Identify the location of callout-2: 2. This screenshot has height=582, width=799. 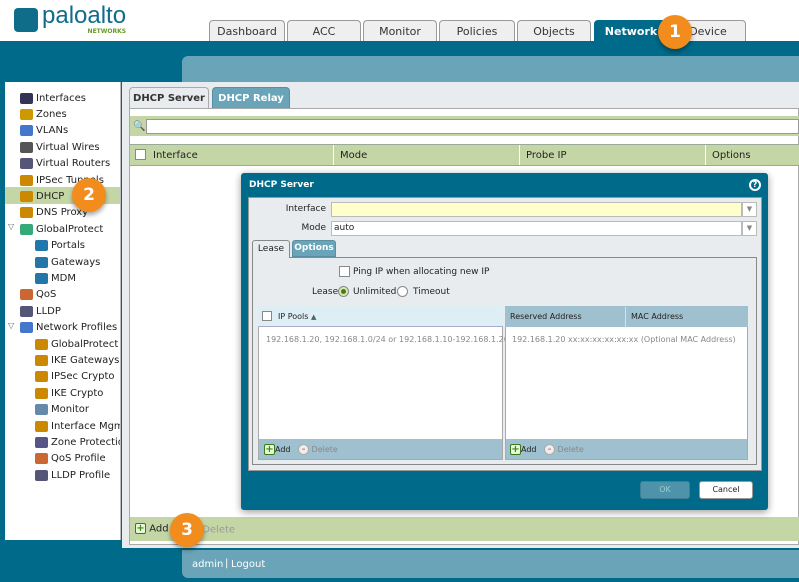
(89, 195).